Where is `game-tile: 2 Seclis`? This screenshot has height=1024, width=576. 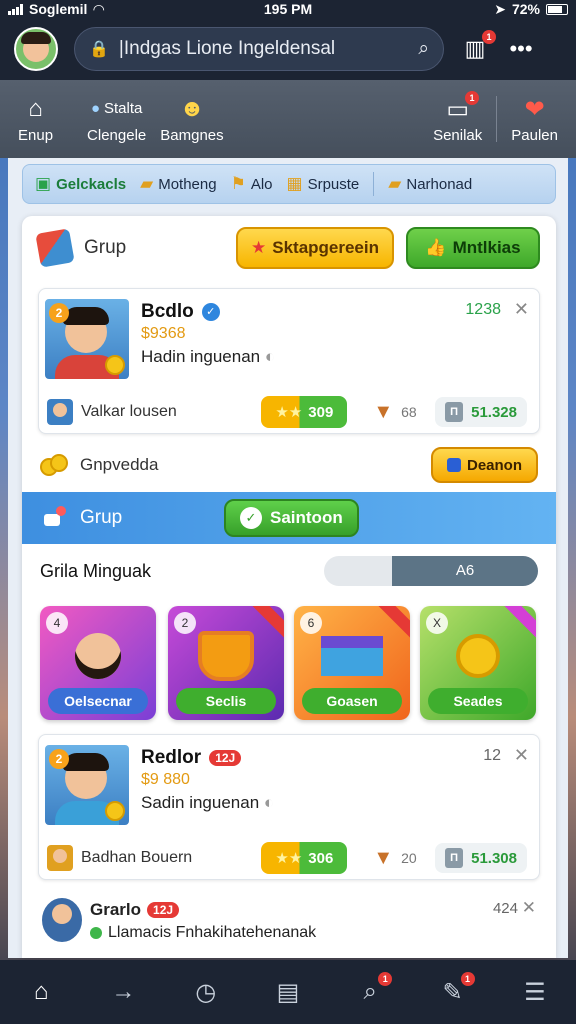
game-tile: 2 Seclis is located at coordinates (226, 663).